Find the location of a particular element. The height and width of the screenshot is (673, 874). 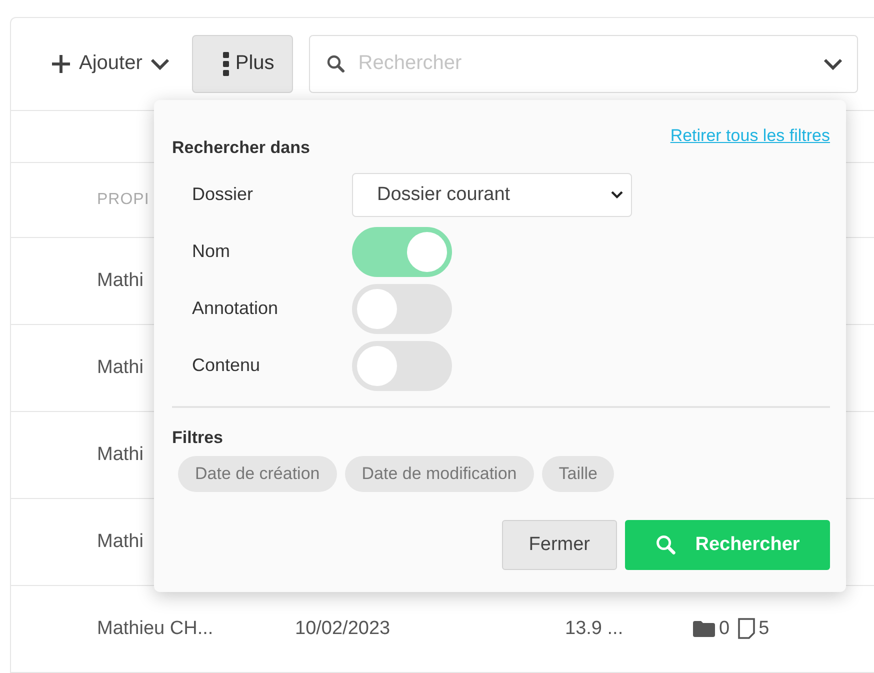

column-header: PROPI is located at coordinates (123, 199).